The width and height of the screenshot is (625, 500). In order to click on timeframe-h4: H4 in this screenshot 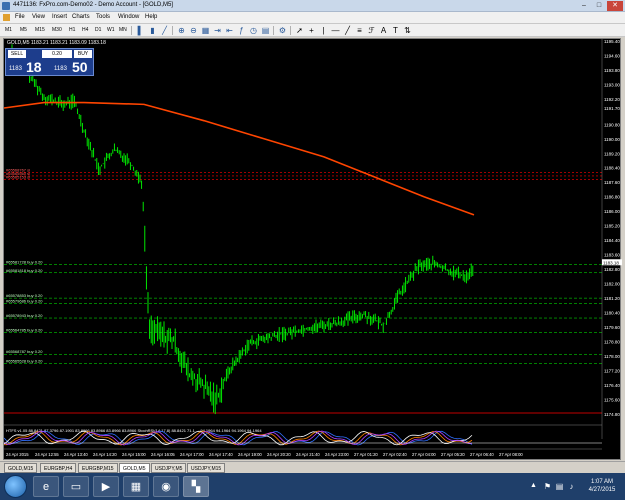, I will do `click(85, 30)`.